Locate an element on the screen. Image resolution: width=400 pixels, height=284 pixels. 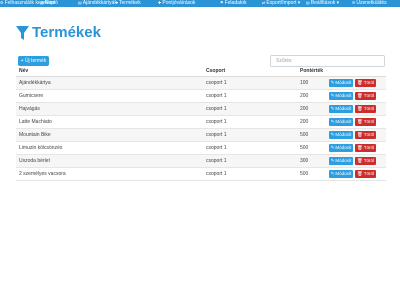
nav-icon: ✚ is located at coordinates (160, 2).